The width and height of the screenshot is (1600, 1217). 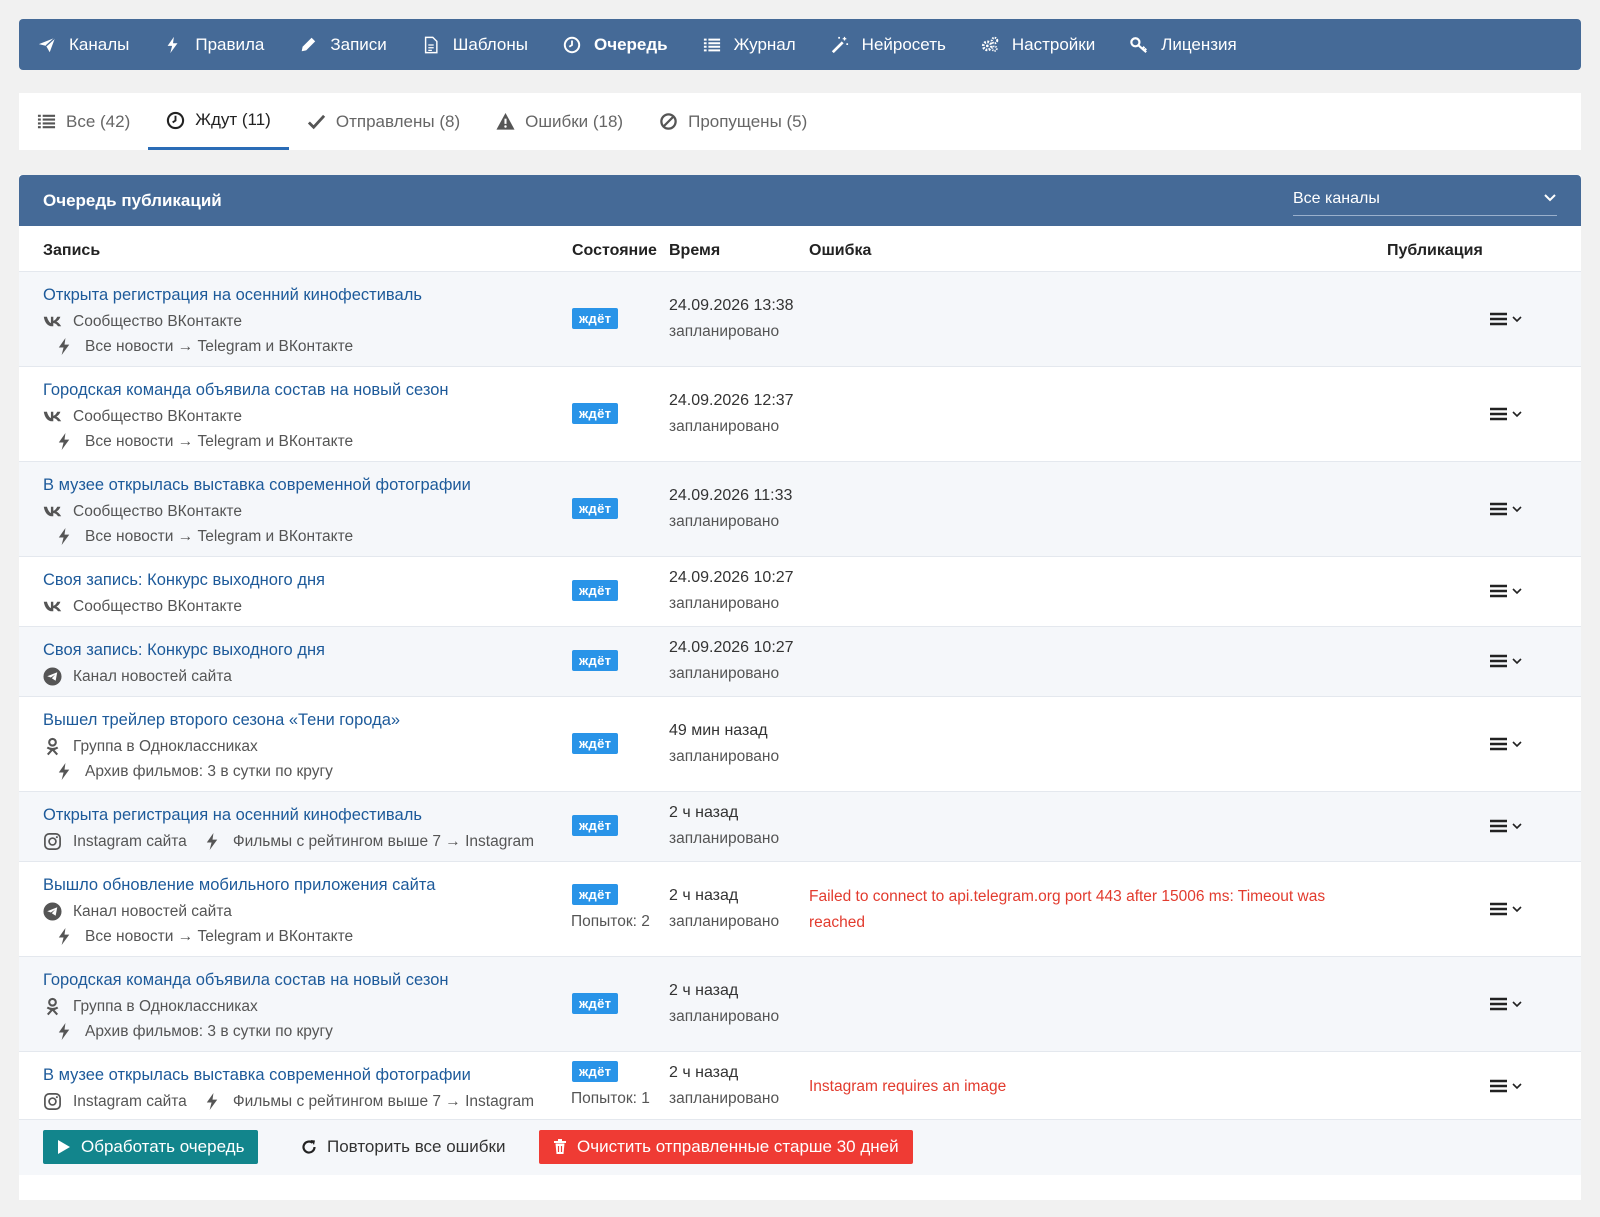 I want to click on key-icon, so click(x=1139, y=45).